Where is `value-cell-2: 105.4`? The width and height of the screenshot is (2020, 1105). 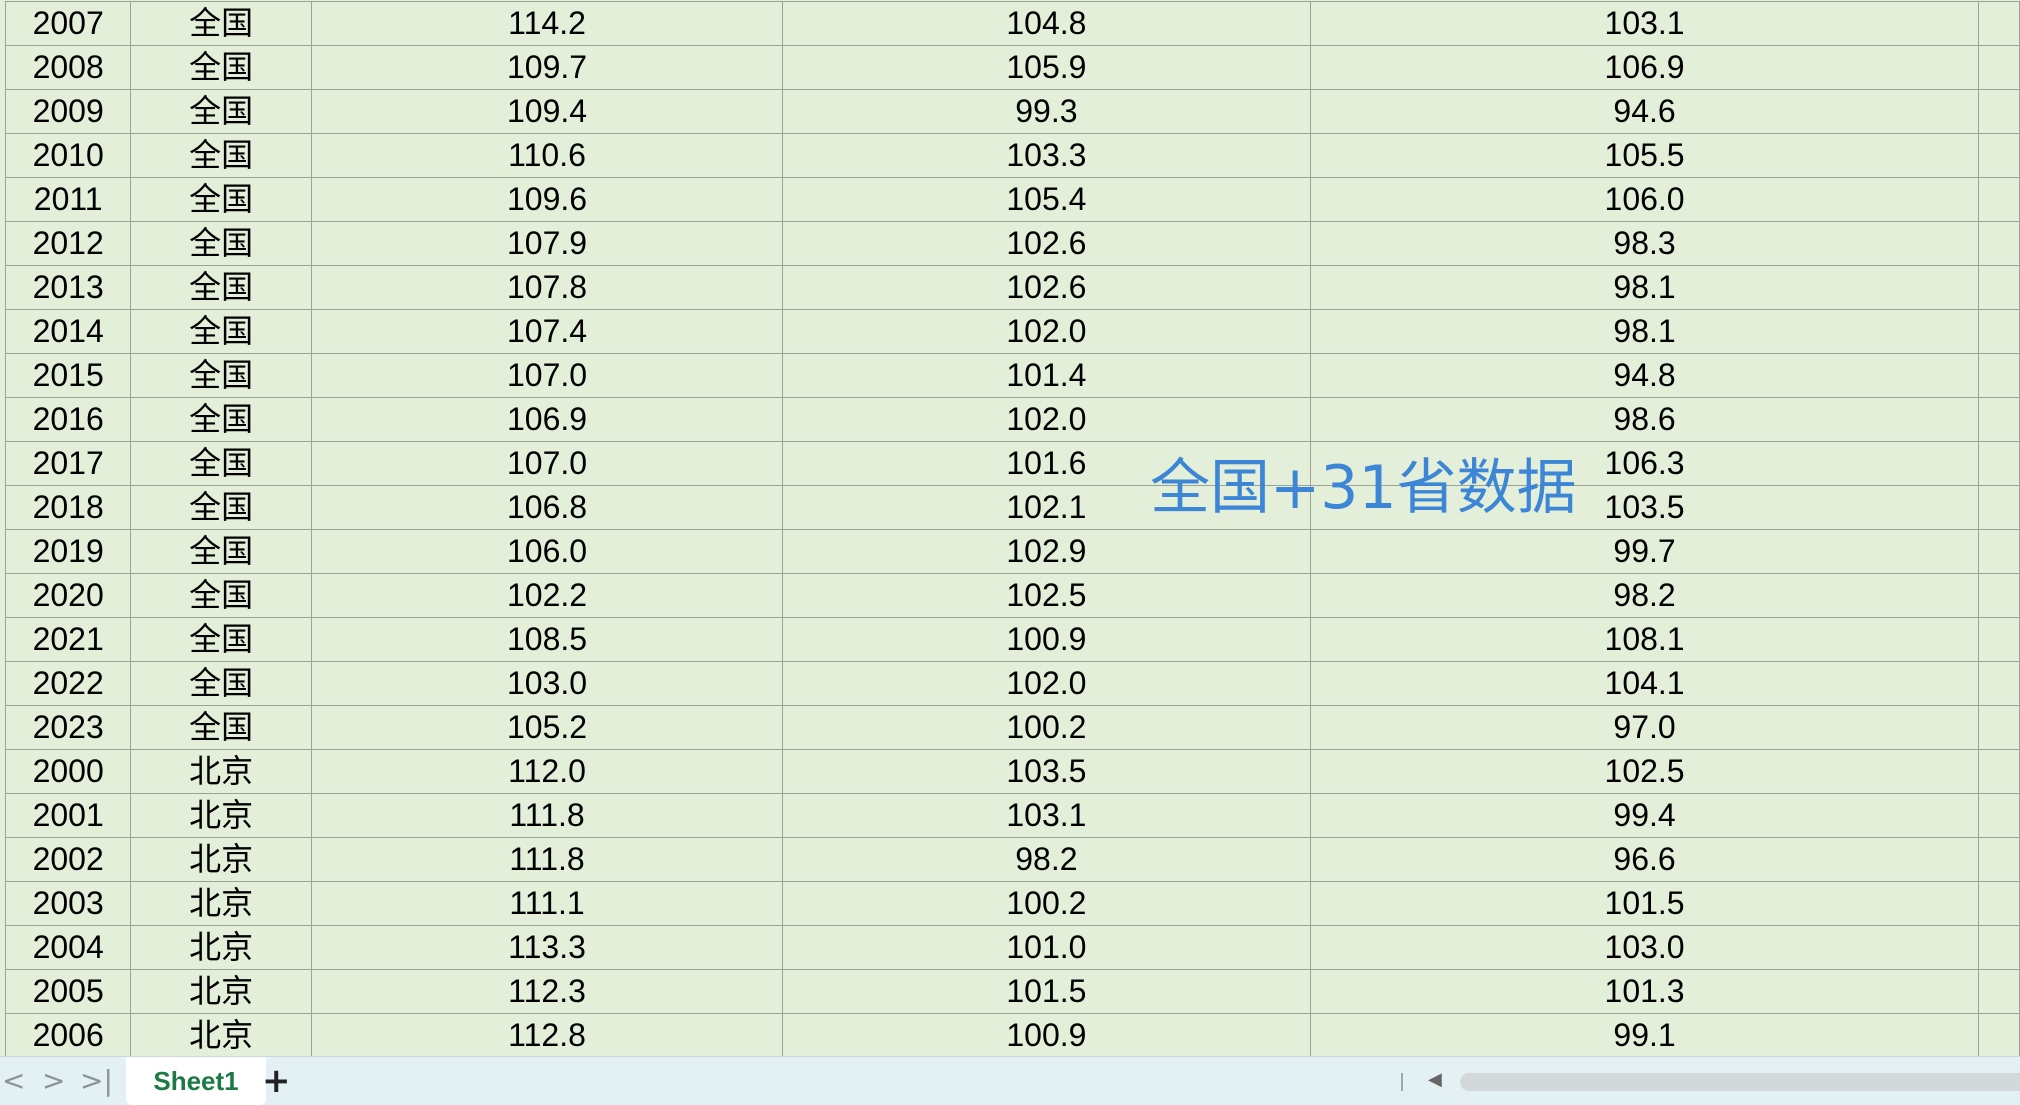
value-cell-2: 105.4 is located at coordinates (1046, 199).